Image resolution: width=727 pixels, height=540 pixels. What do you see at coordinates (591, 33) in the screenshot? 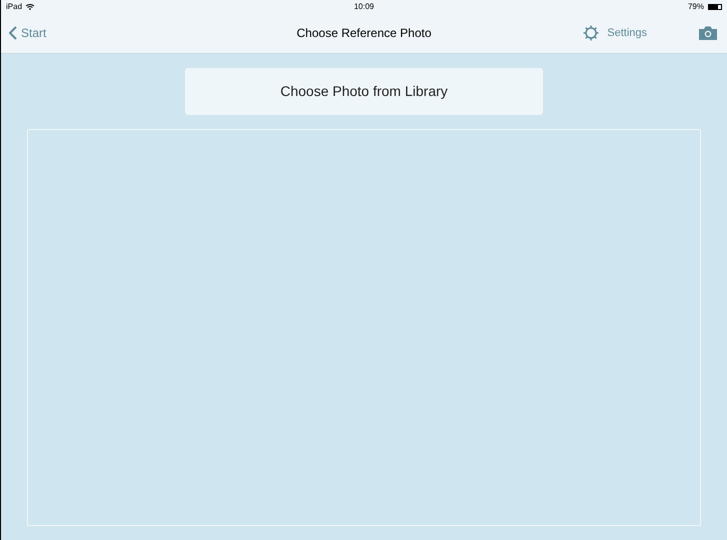
I see `settings-icon` at bounding box center [591, 33].